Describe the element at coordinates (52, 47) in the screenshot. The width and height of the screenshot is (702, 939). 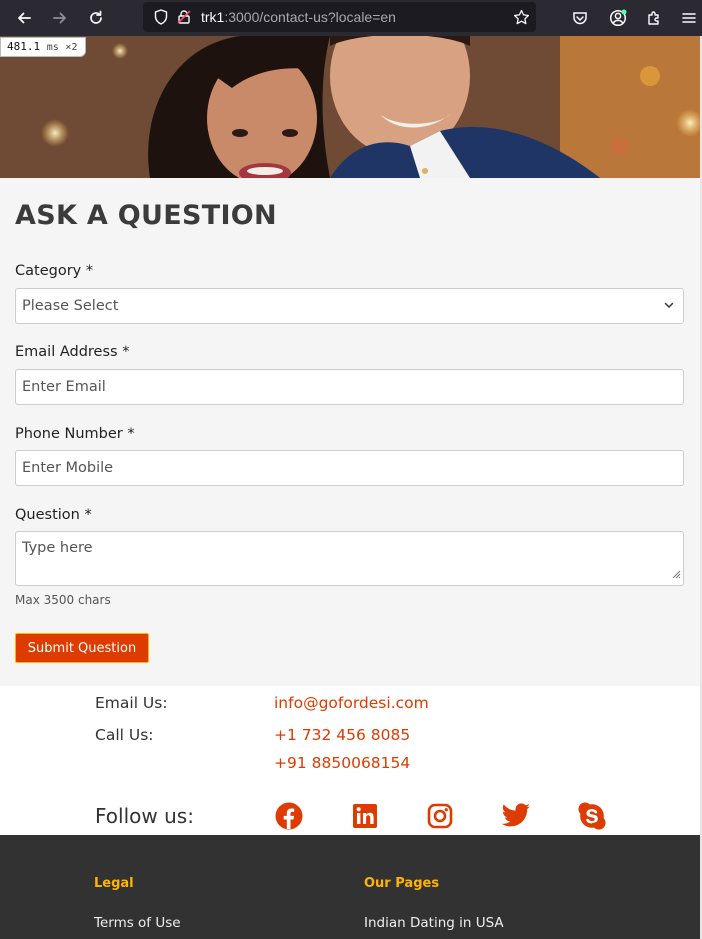
I see `perf-unit: ms` at that location.